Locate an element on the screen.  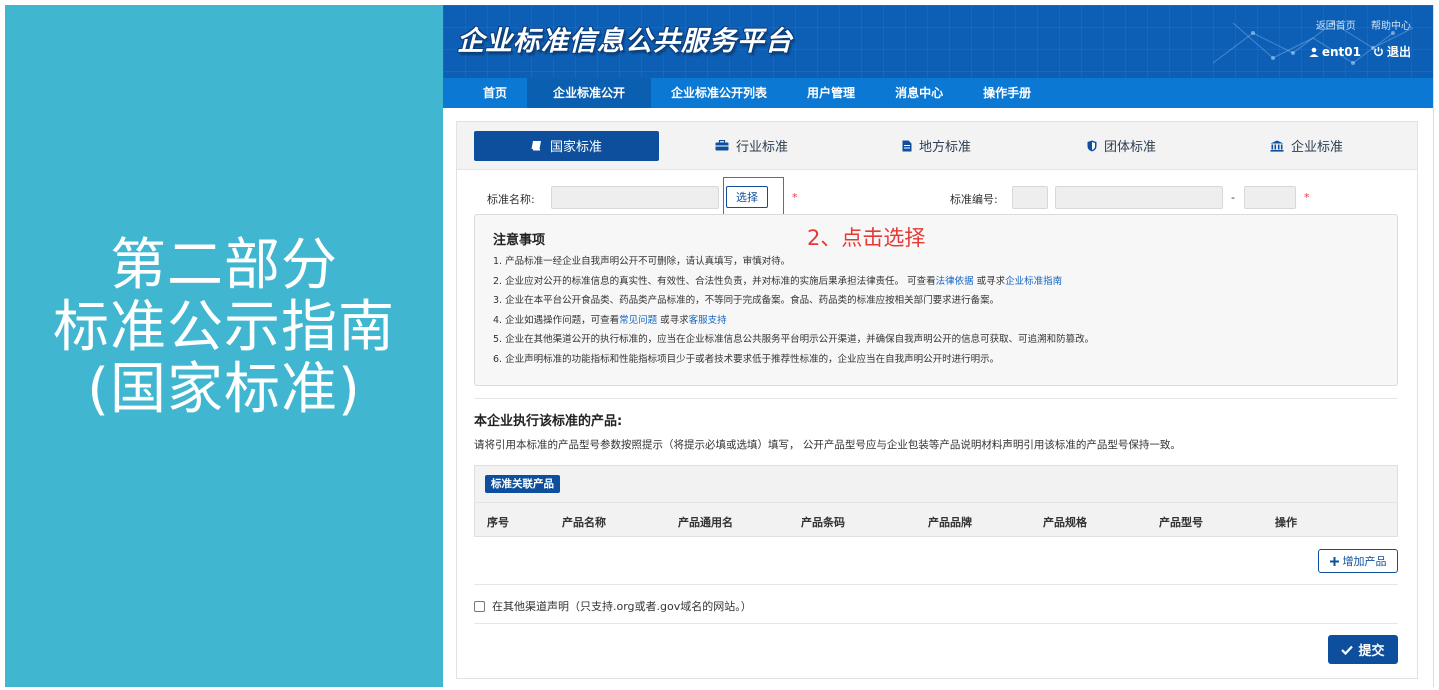
slide-title: 第二部分 标准公示指南 (国家标准) is located at coordinates (224, 328).